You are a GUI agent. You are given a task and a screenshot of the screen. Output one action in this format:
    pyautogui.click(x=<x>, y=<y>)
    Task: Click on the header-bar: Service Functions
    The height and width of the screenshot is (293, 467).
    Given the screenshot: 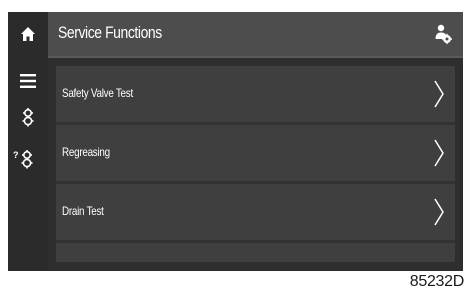 What is the action you would take?
    pyautogui.click(x=255, y=35)
    